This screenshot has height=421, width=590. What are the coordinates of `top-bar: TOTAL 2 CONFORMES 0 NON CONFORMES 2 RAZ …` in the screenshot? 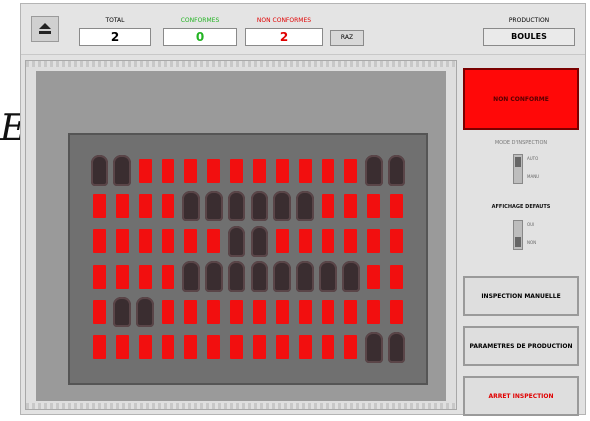 It's located at (303, 29).